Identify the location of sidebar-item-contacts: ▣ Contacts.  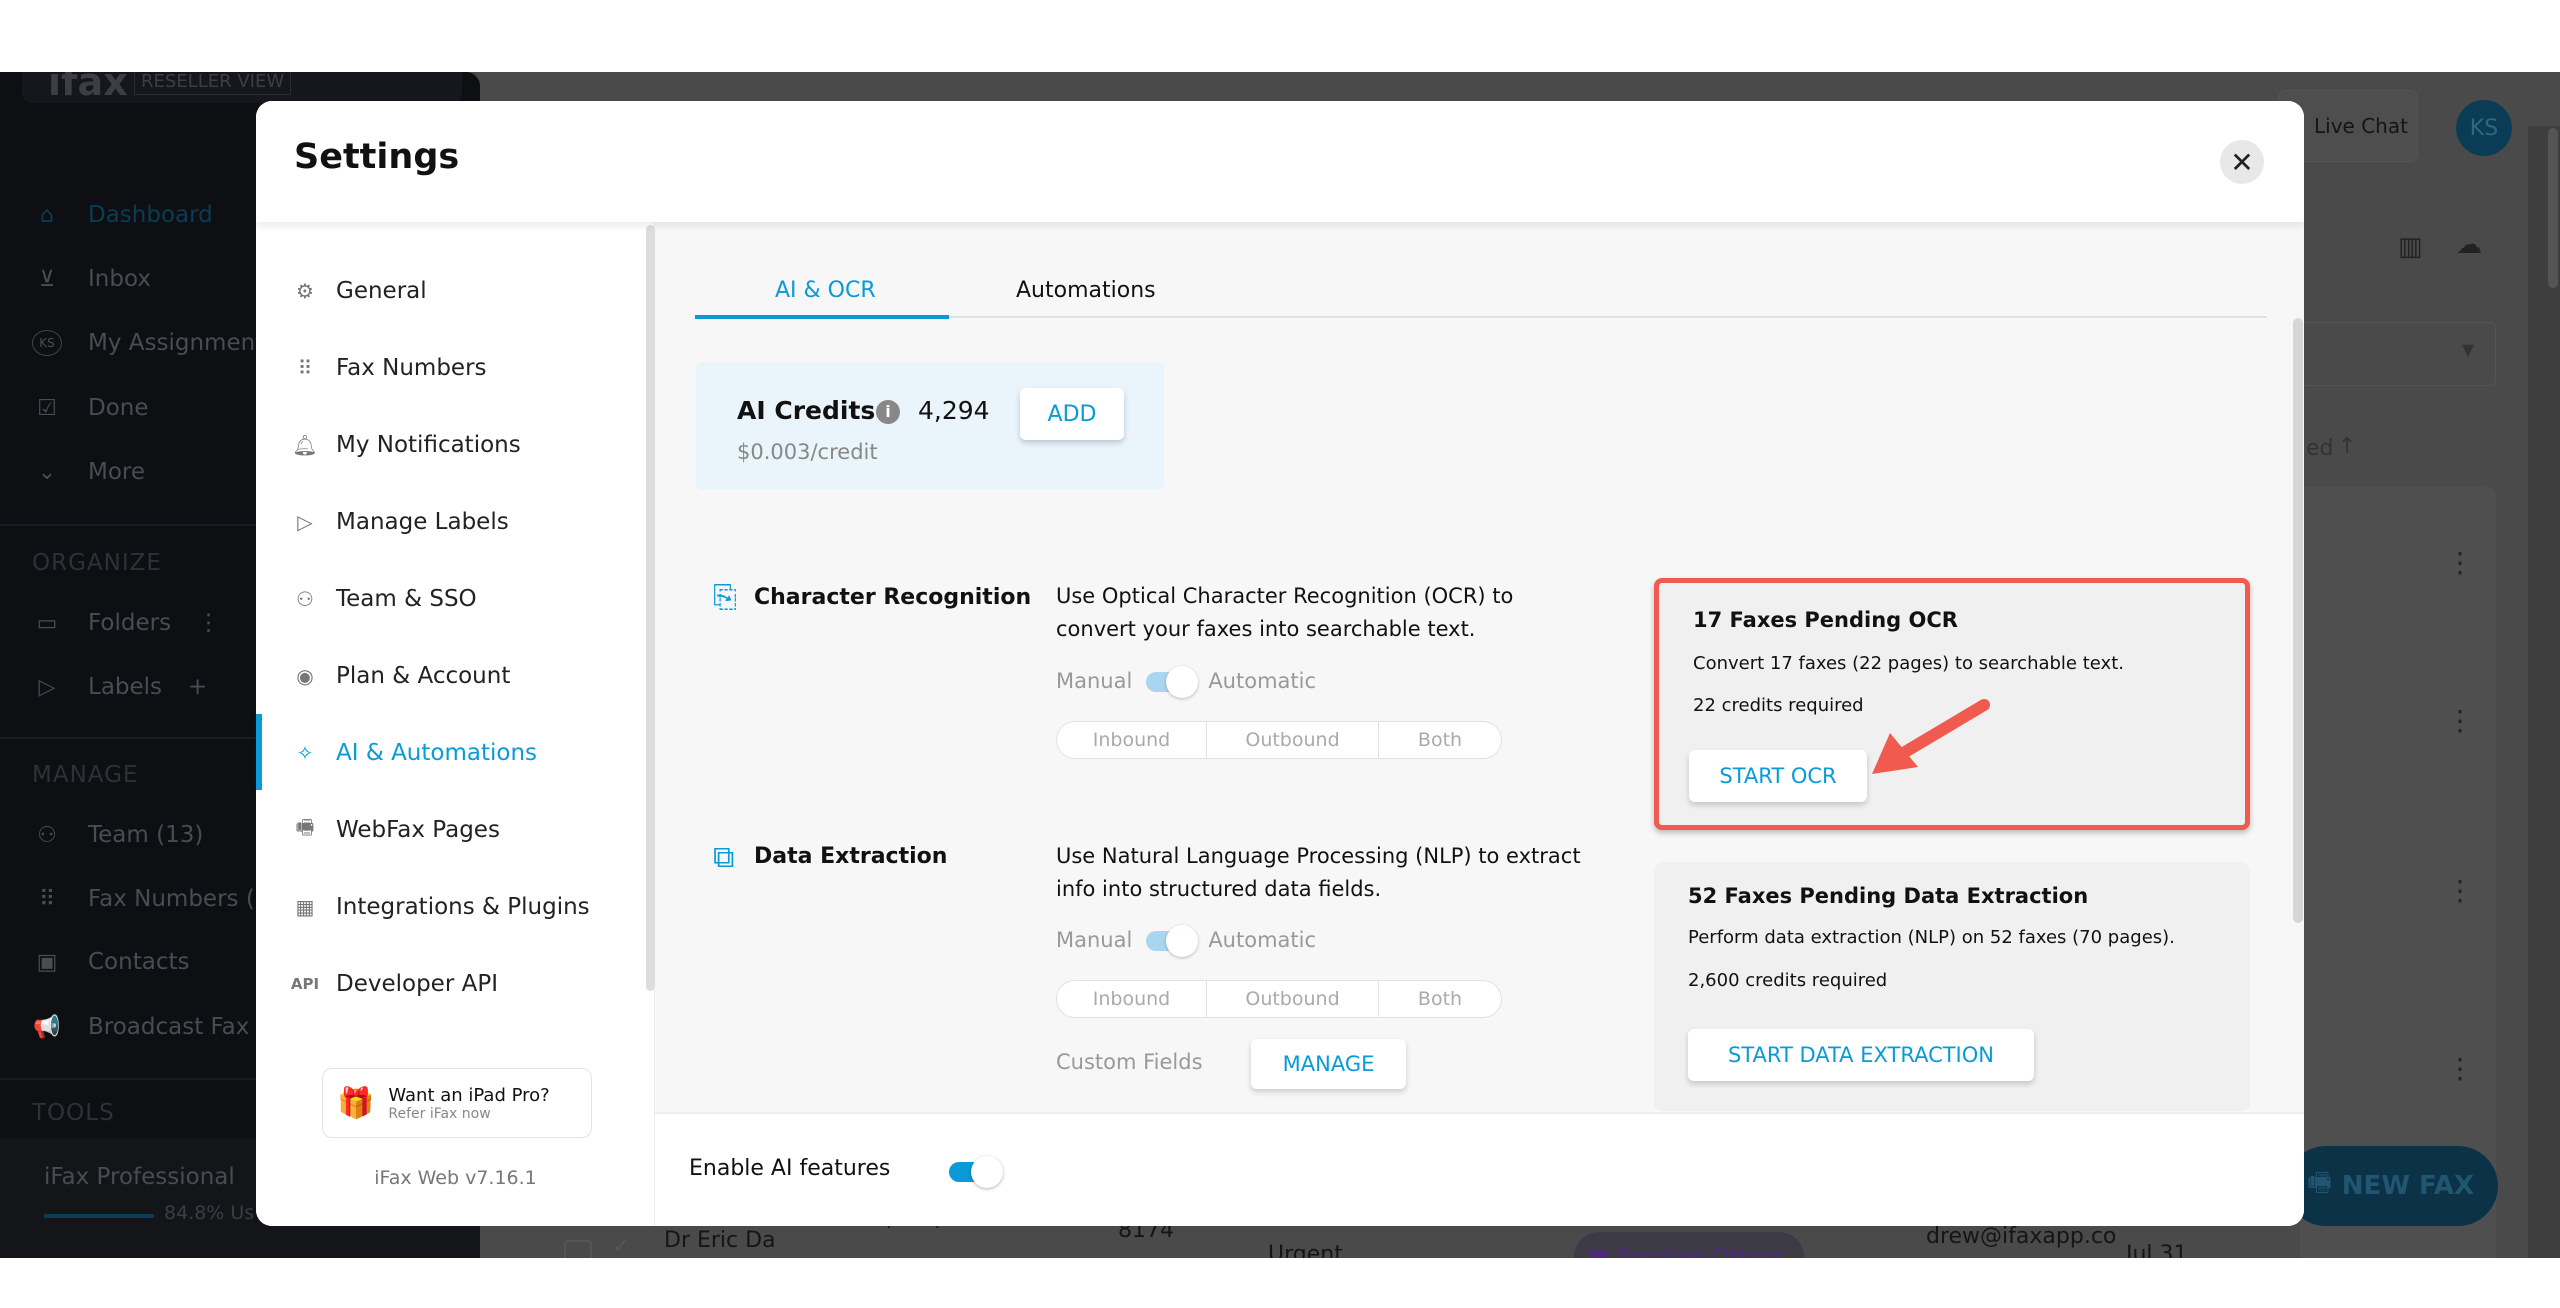
(111, 962).